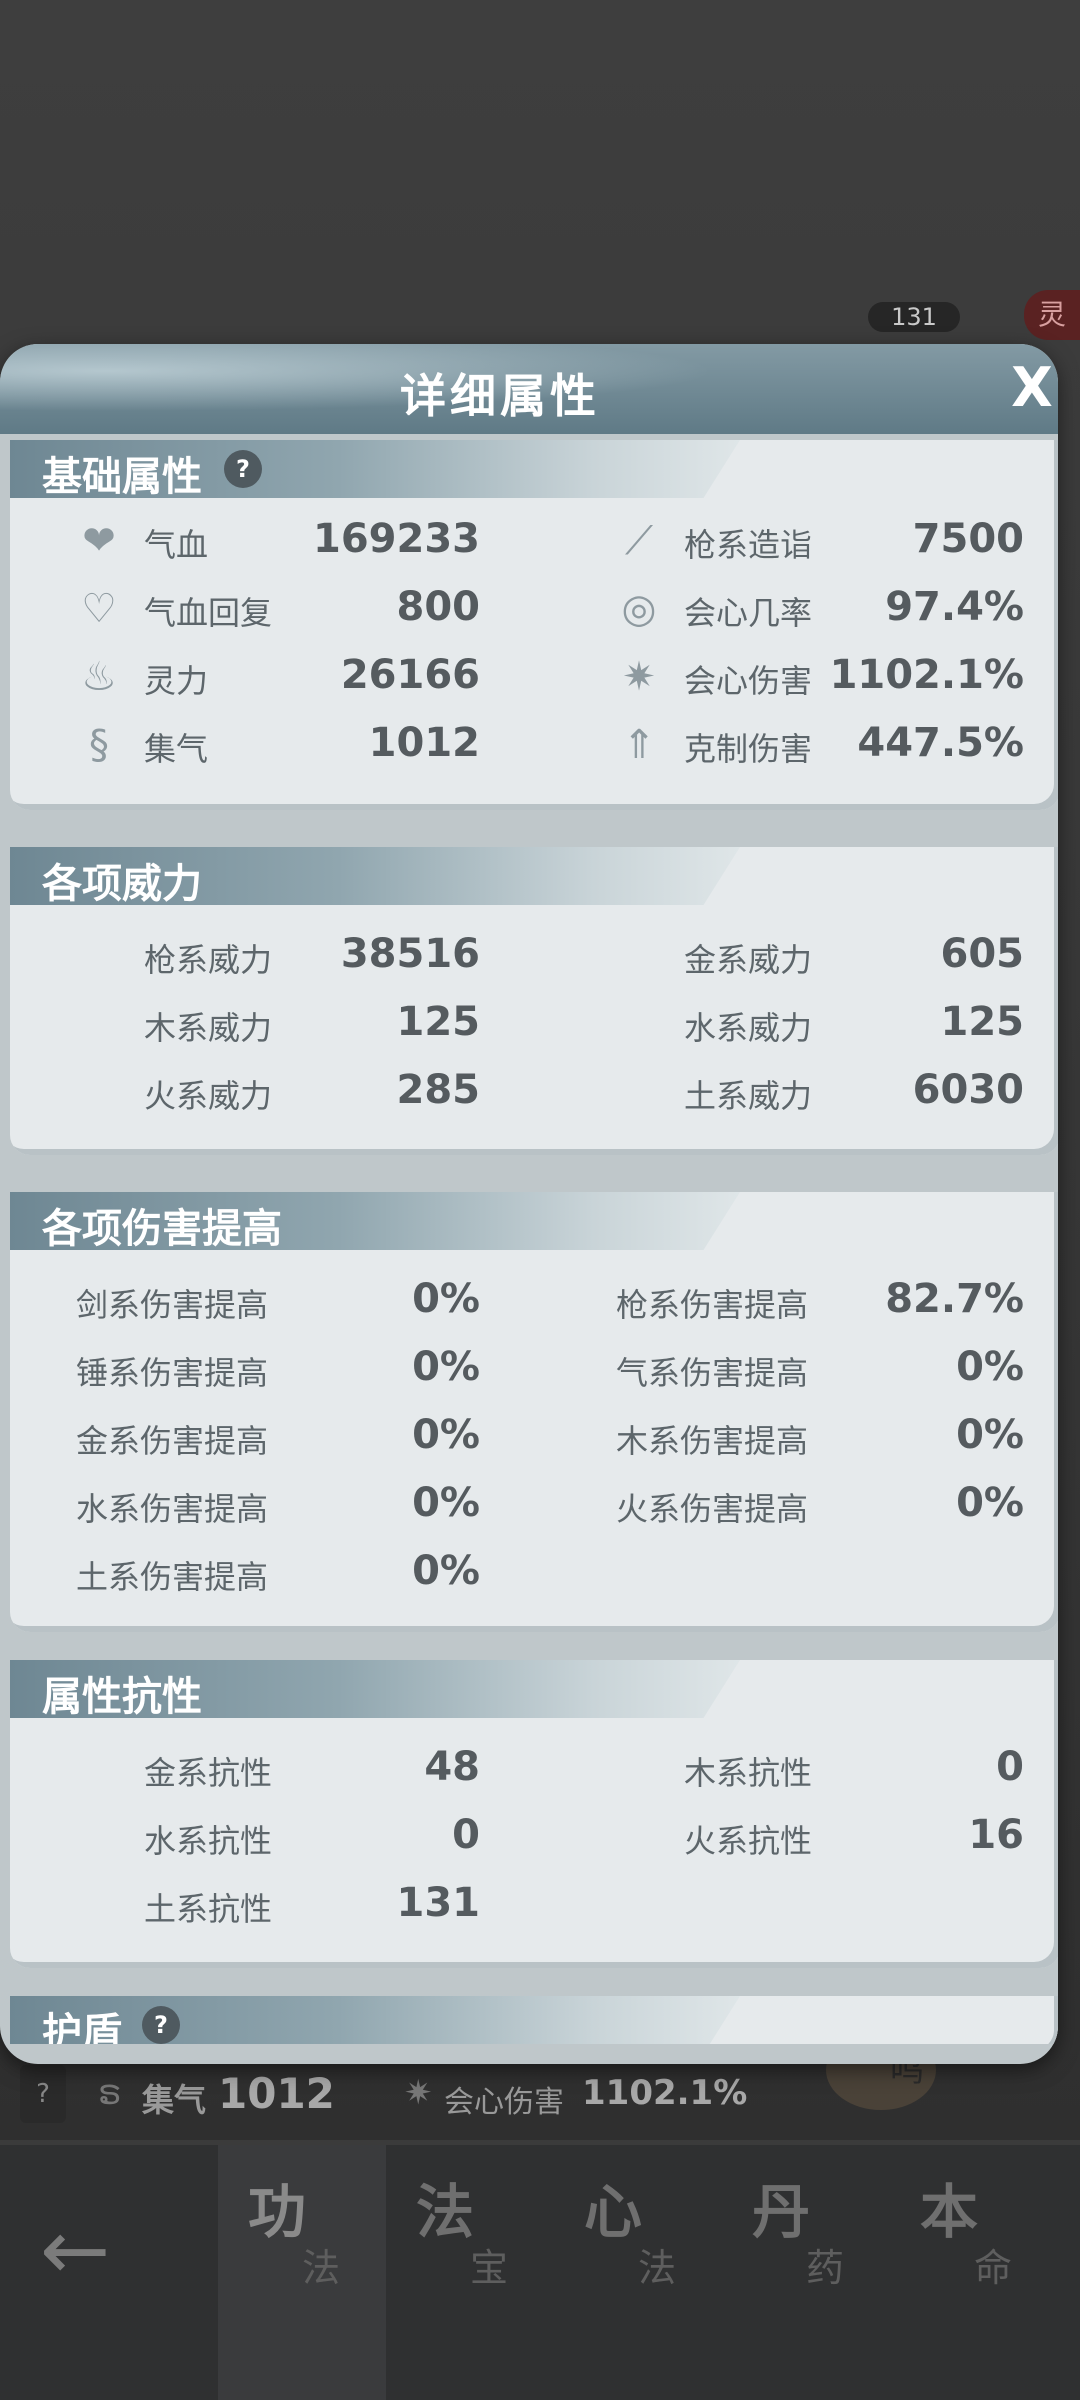 Image resolution: width=1080 pixels, height=2400 pixels. What do you see at coordinates (82, 2027) in the screenshot?
I see `section-shield-title: 护盾` at bounding box center [82, 2027].